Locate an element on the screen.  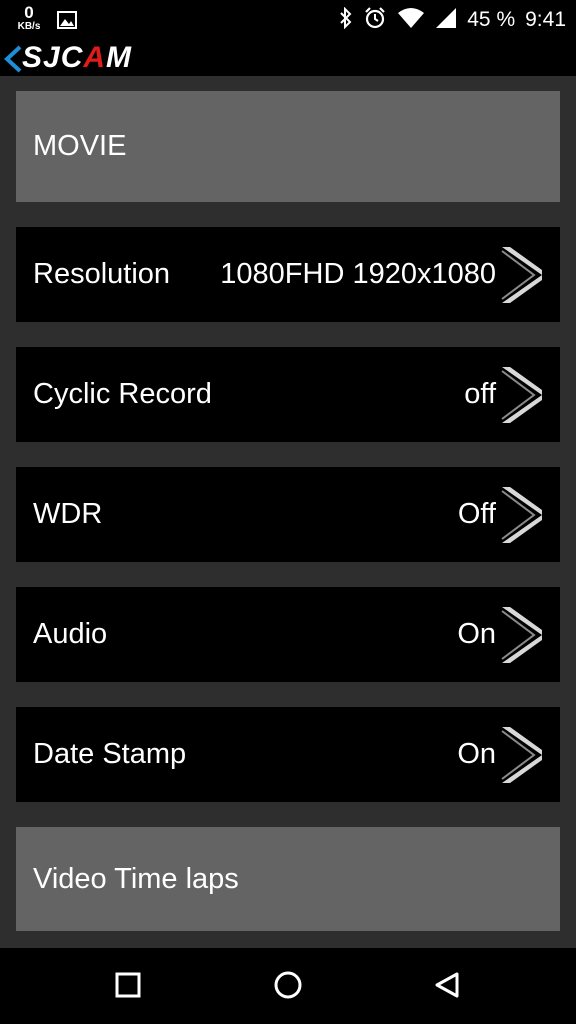
section-header-label: MOVIE is located at coordinates (80, 146).